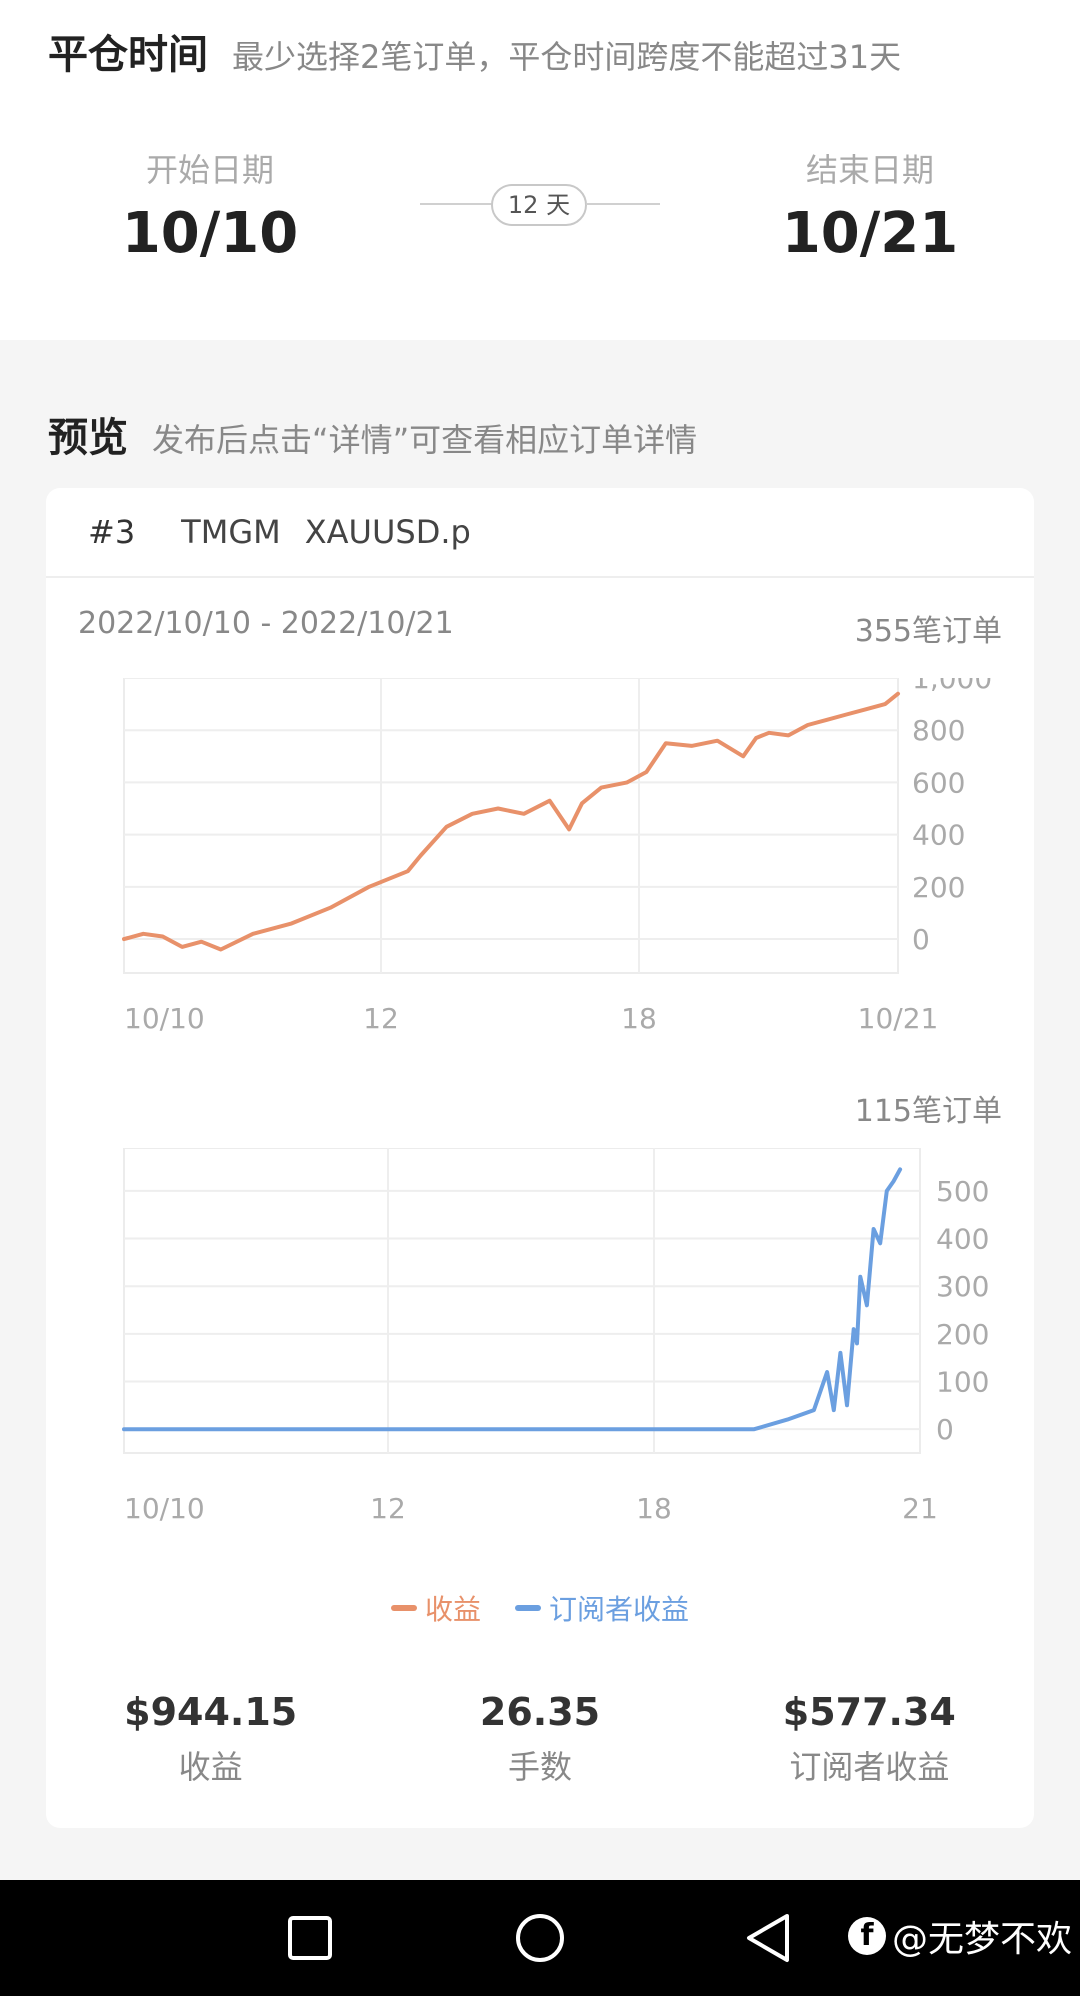 Image resolution: width=1080 pixels, height=1996 pixels. I want to click on legend-item-subscriber: 订阅者收益, so click(602, 1608).